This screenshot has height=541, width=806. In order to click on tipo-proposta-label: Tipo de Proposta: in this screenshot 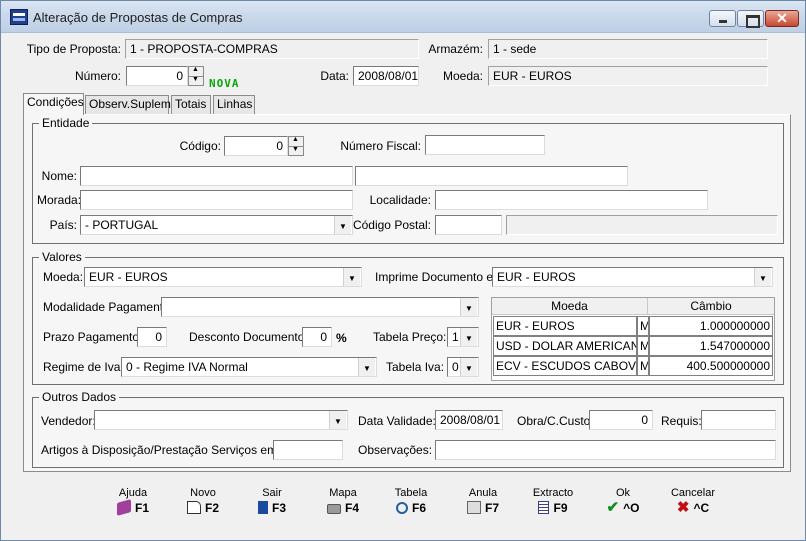, I will do `click(73, 49)`.